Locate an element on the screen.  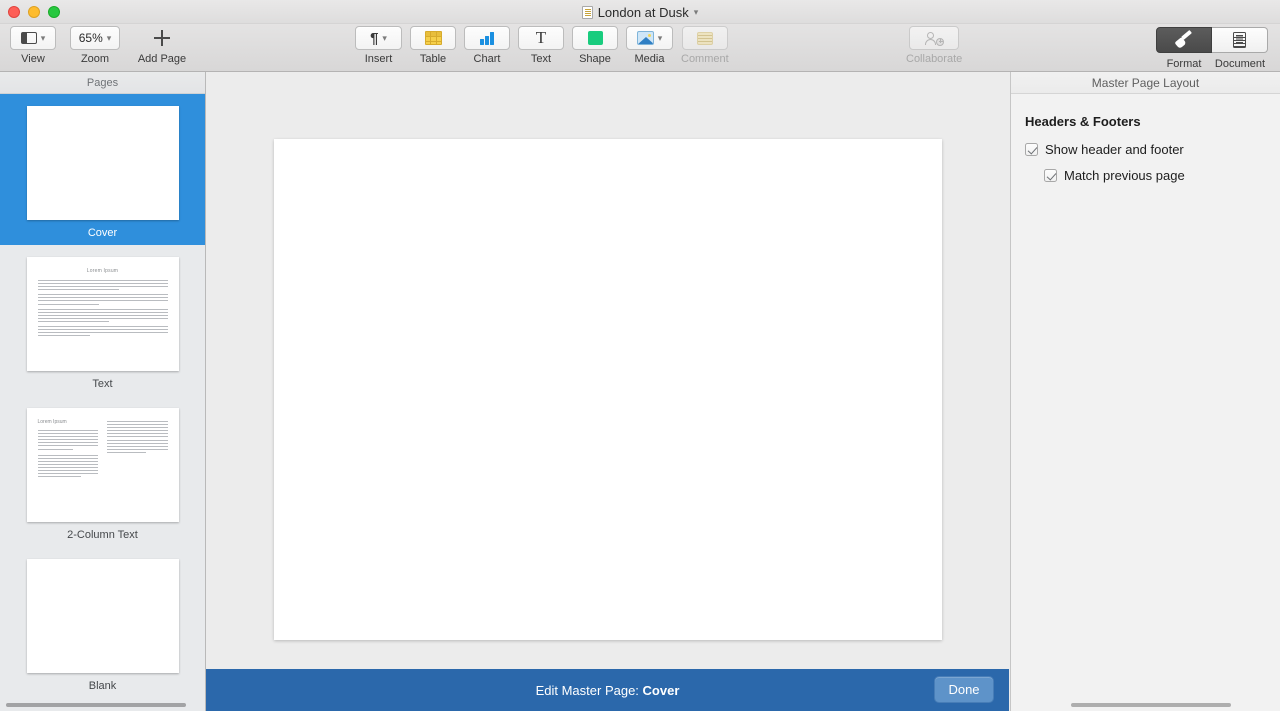
paintbrush-icon is located at coordinates (1183, 39).